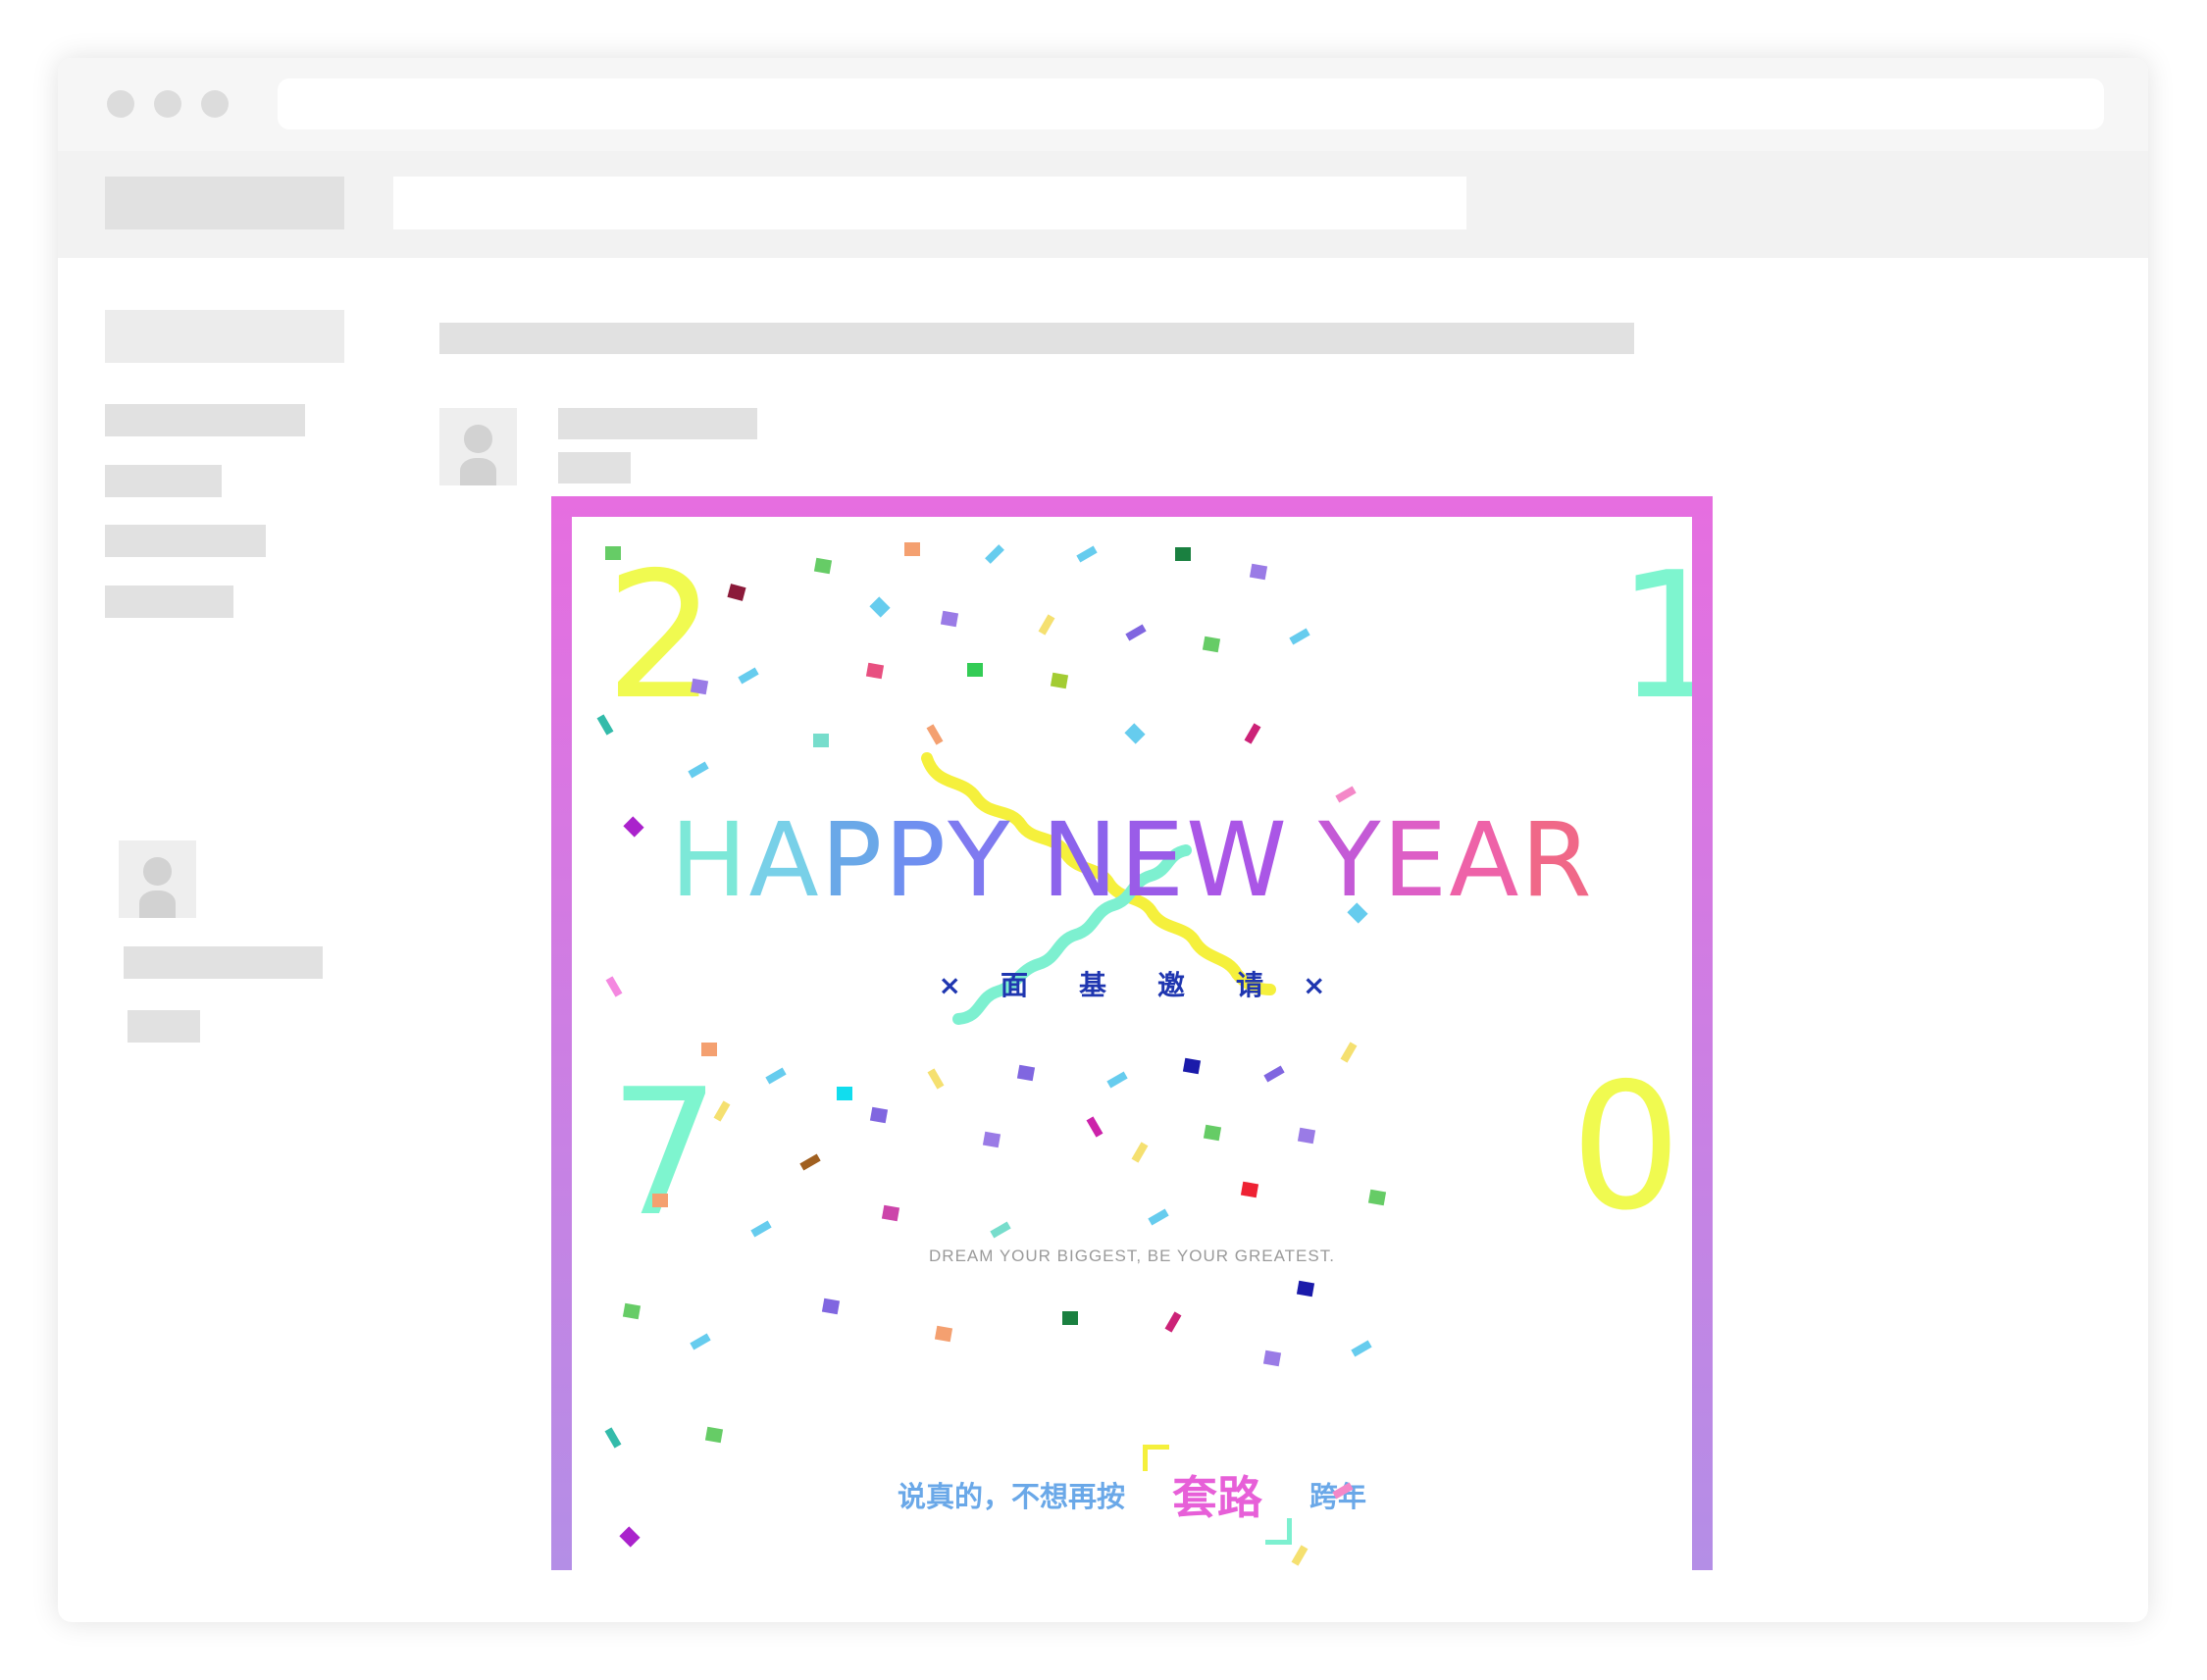  What do you see at coordinates (1654, 636) in the screenshot?
I see `year-digit-1: 1` at bounding box center [1654, 636].